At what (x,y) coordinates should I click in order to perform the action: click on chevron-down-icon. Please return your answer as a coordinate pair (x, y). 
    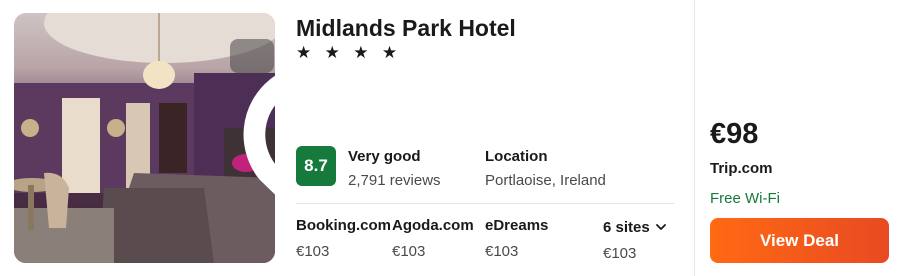
    Looking at the image, I should click on (660, 227).